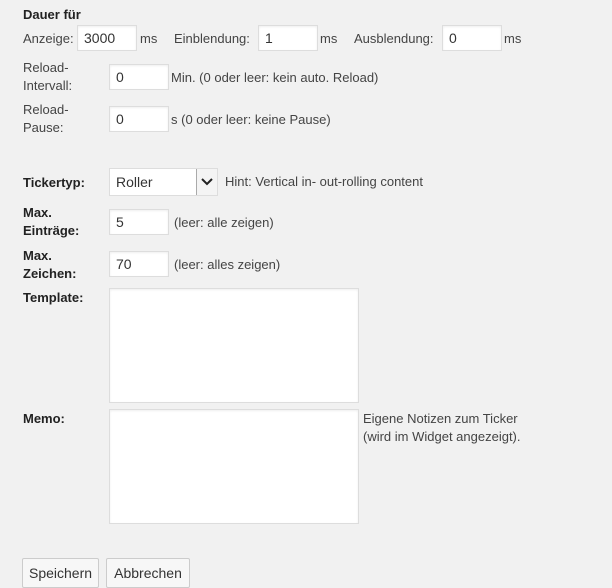  What do you see at coordinates (50, 273) in the screenshot?
I see `max-zeichen-label-2: Zeichen:` at bounding box center [50, 273].